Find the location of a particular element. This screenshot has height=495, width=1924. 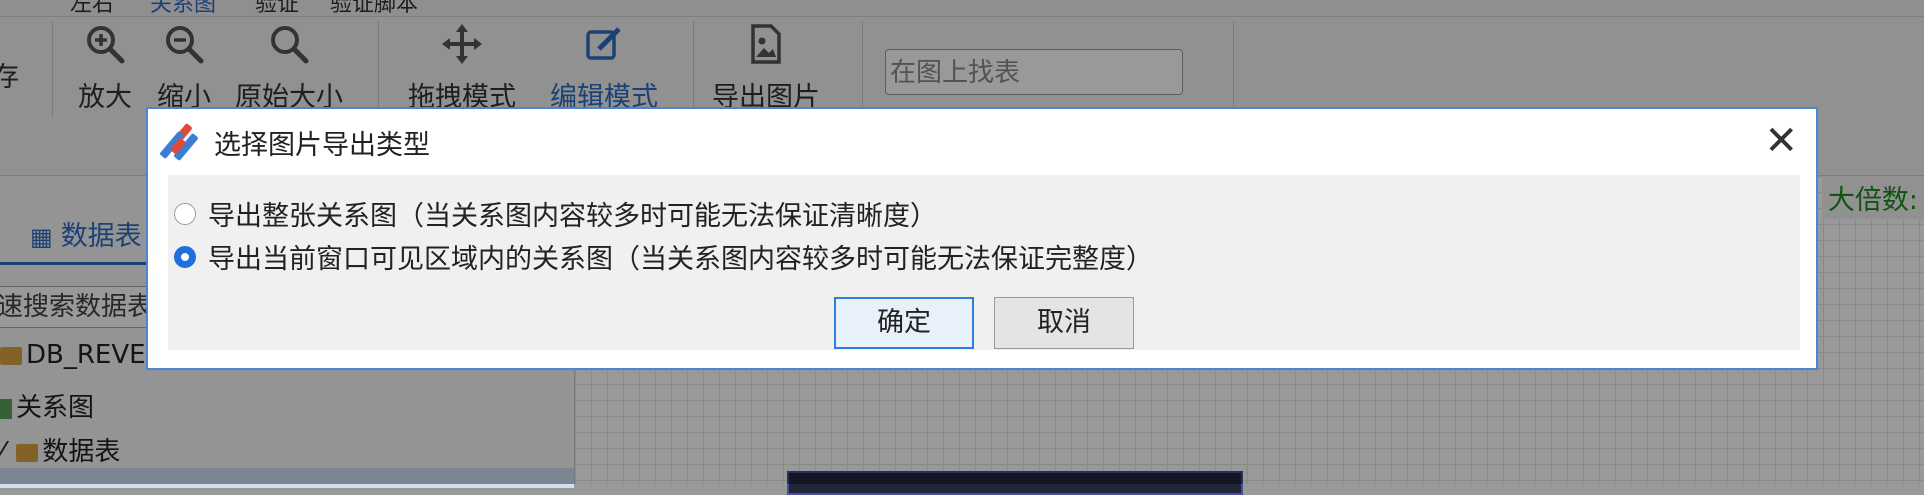

option-export-visible: 导出当前窗口可见区域内的关系图（当关系图内容较多时可能无法保证完整度） is located at coordinates (663, 256).